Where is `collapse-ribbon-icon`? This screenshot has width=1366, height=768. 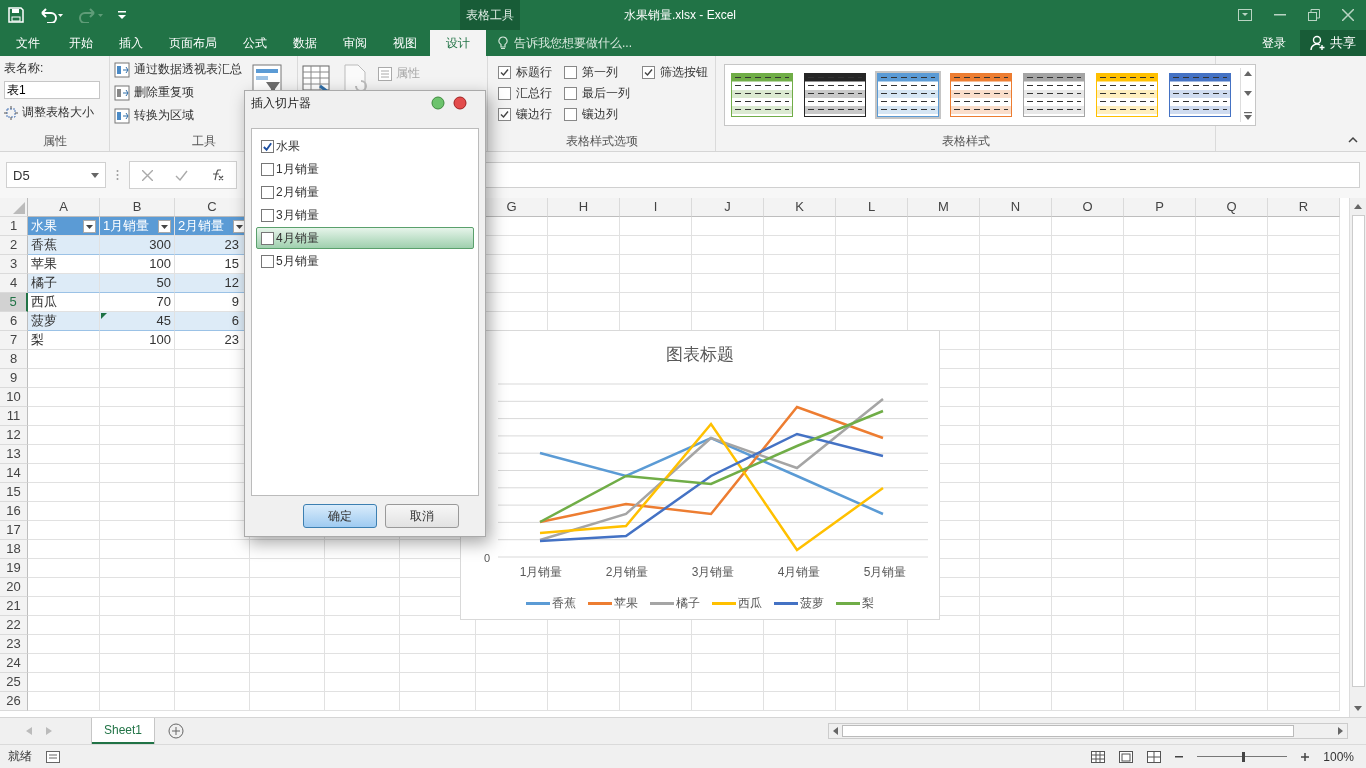
collapse-ribbon-icon is located at coordinates (1353, 139).